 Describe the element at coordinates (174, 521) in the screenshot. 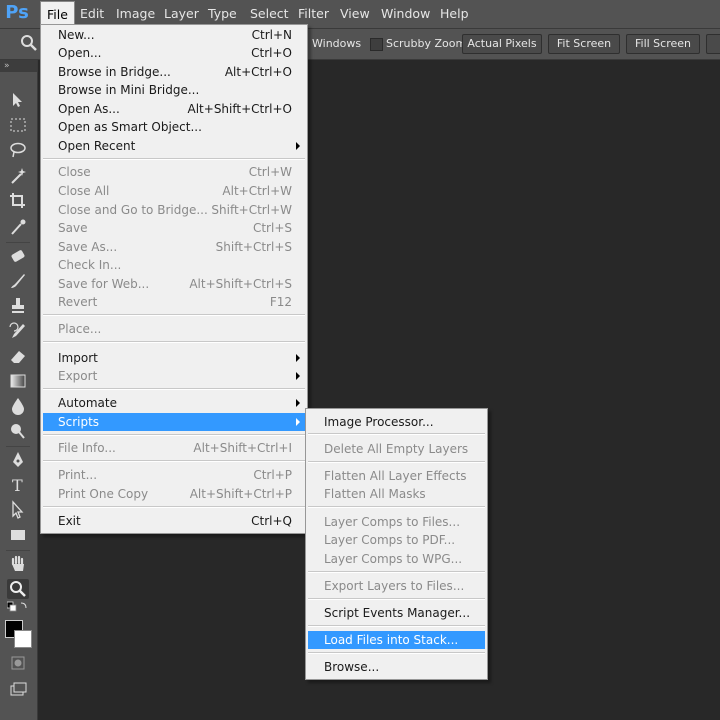

I see `menu-item-exit: Exit Ctrl+Q` at that location.